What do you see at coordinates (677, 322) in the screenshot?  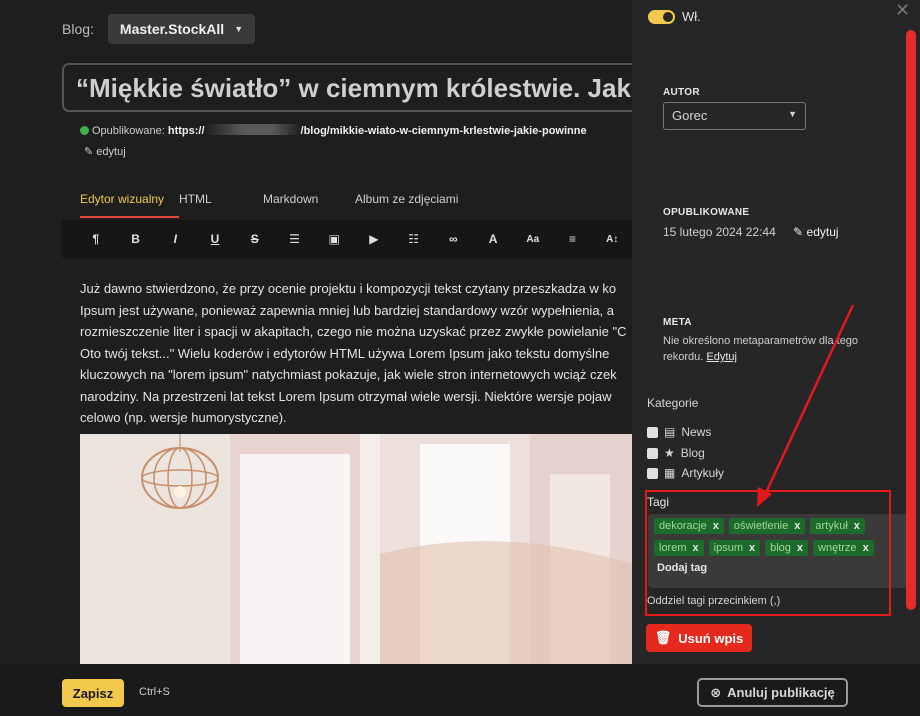 I see `meta-heading: META` at bounding box center [677, 322].